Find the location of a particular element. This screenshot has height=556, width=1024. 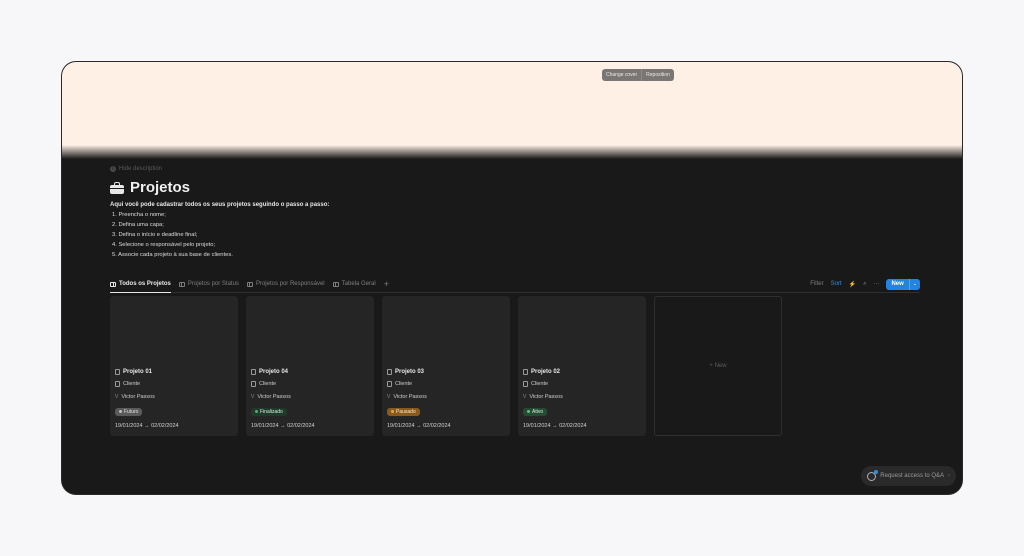

chevron-down-icon: ⌄ is located at coordinates (914, 284).